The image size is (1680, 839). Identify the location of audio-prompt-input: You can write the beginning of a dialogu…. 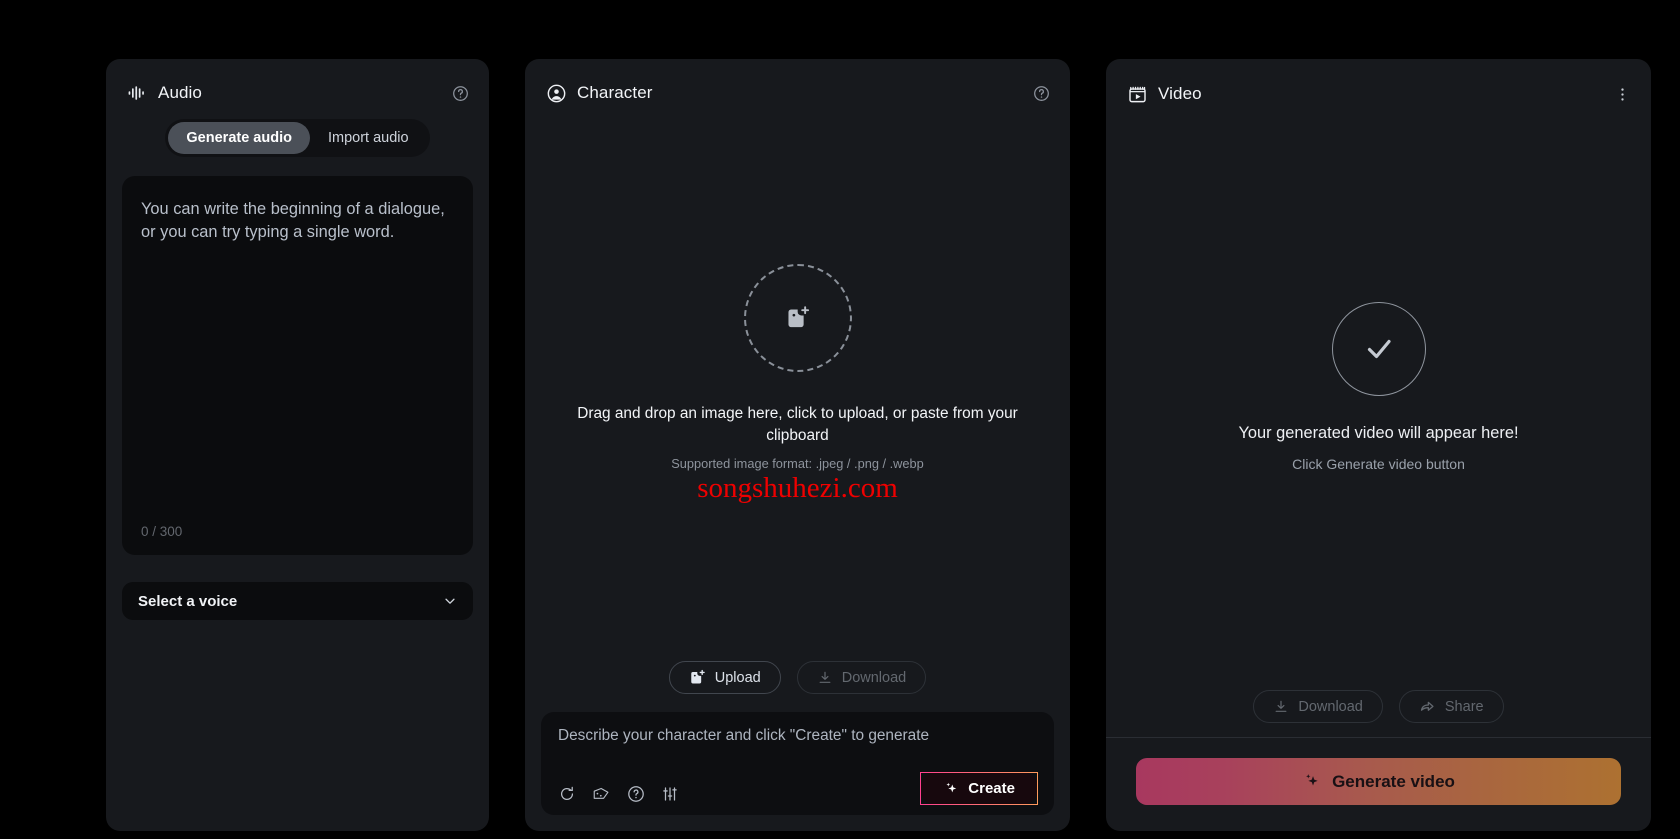
(297, 365).